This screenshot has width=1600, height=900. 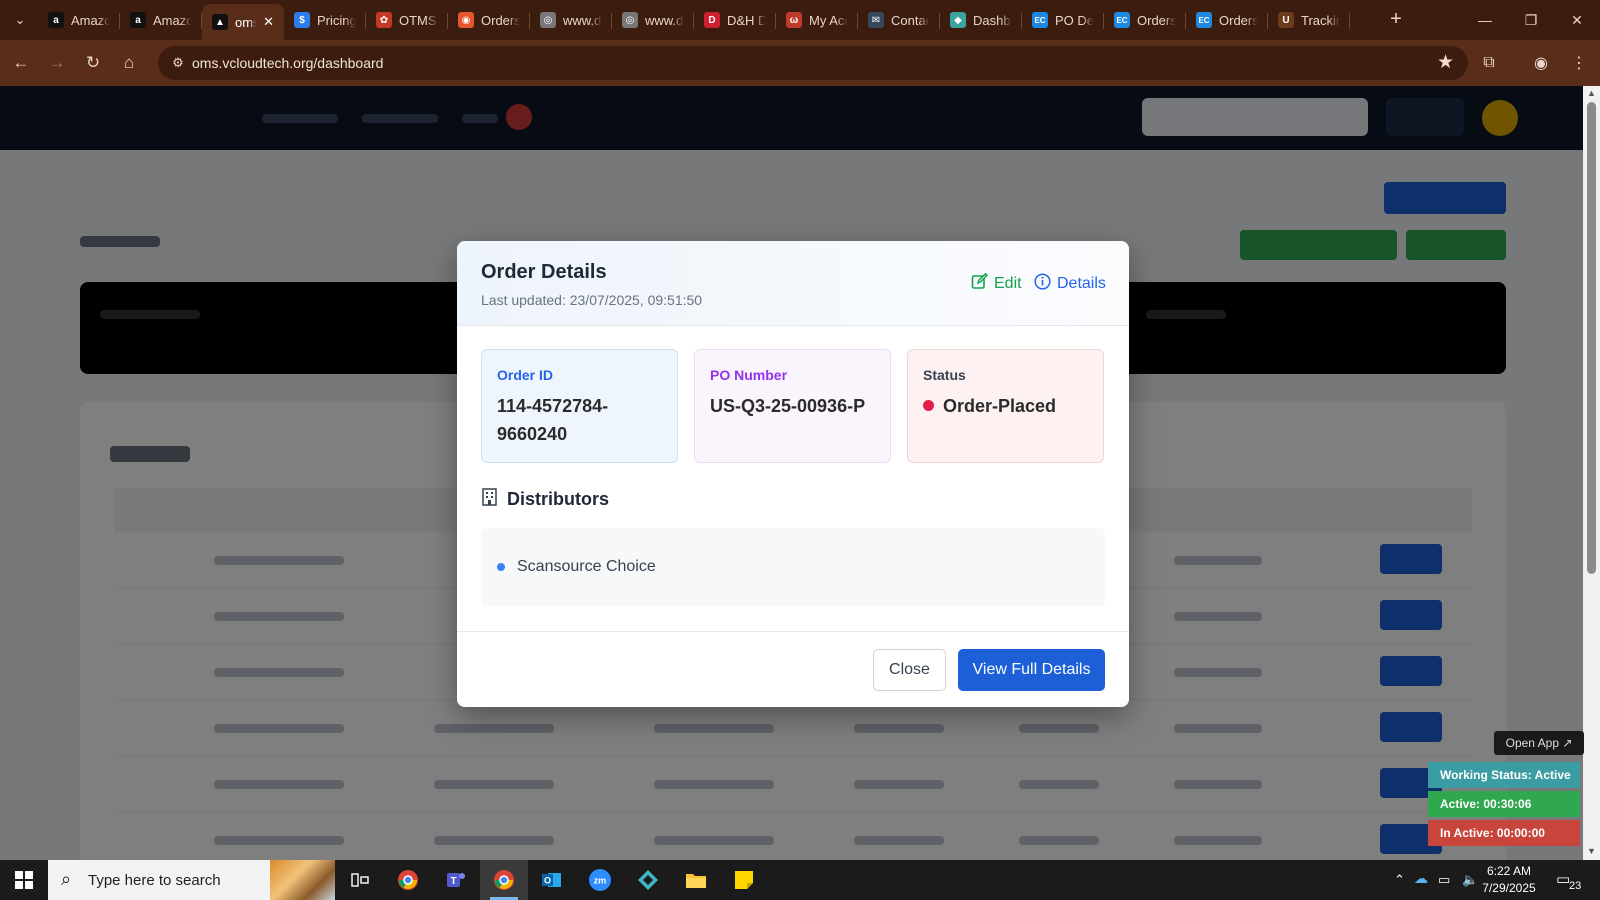 What do you see at coordinates (1445, 62) in the screenshot?
I see `bookmark-star-icon: ★` at bounding box center [1445, 62].